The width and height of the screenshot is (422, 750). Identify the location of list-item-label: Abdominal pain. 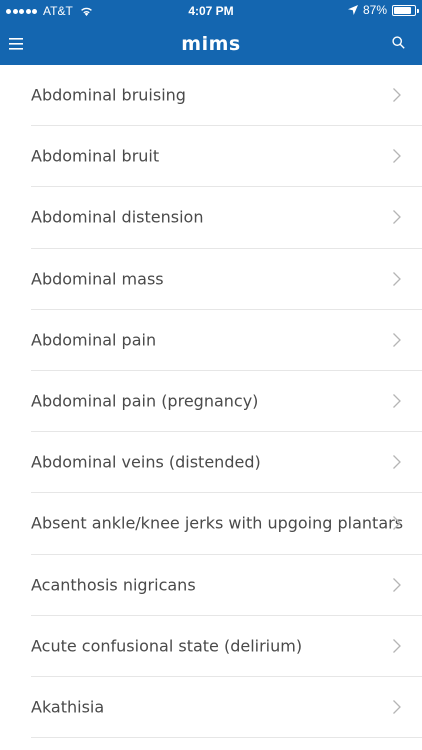
(94, 340).